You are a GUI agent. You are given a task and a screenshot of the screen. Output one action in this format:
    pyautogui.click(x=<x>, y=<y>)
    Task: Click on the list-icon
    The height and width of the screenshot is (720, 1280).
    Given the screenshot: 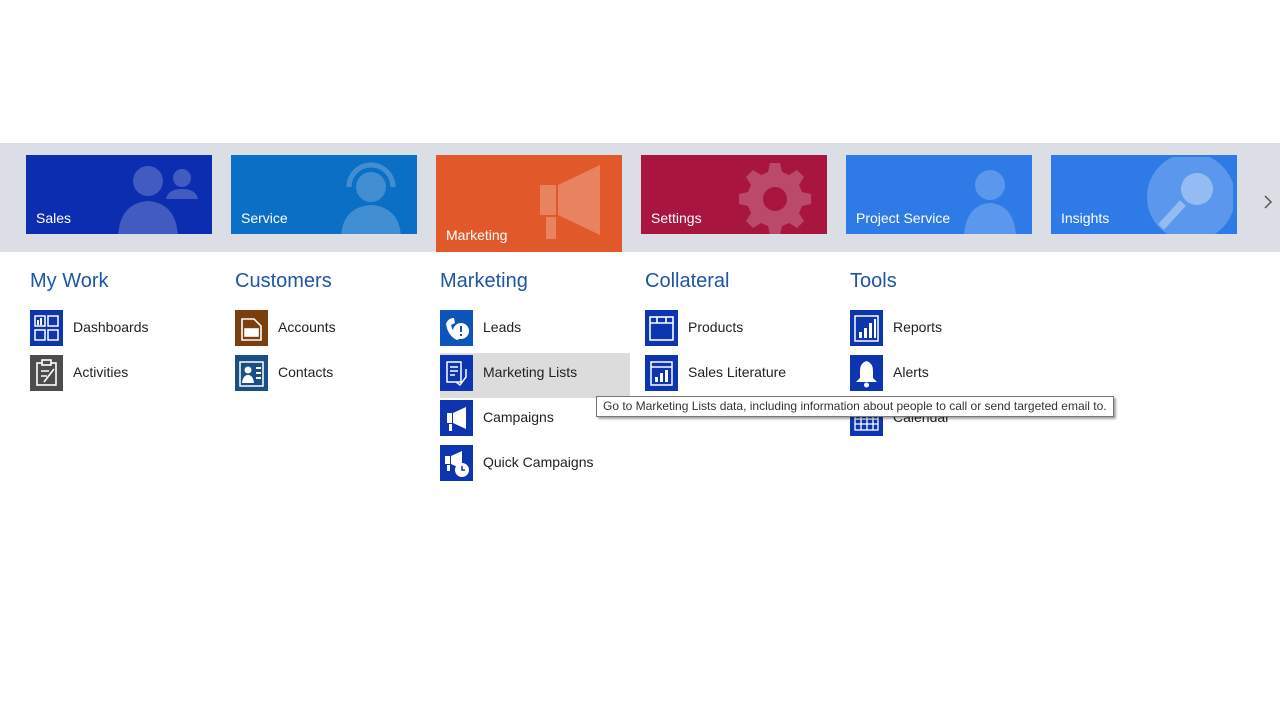 What is the action you would take?
    pyautogui.click(x=456, y=373)
    